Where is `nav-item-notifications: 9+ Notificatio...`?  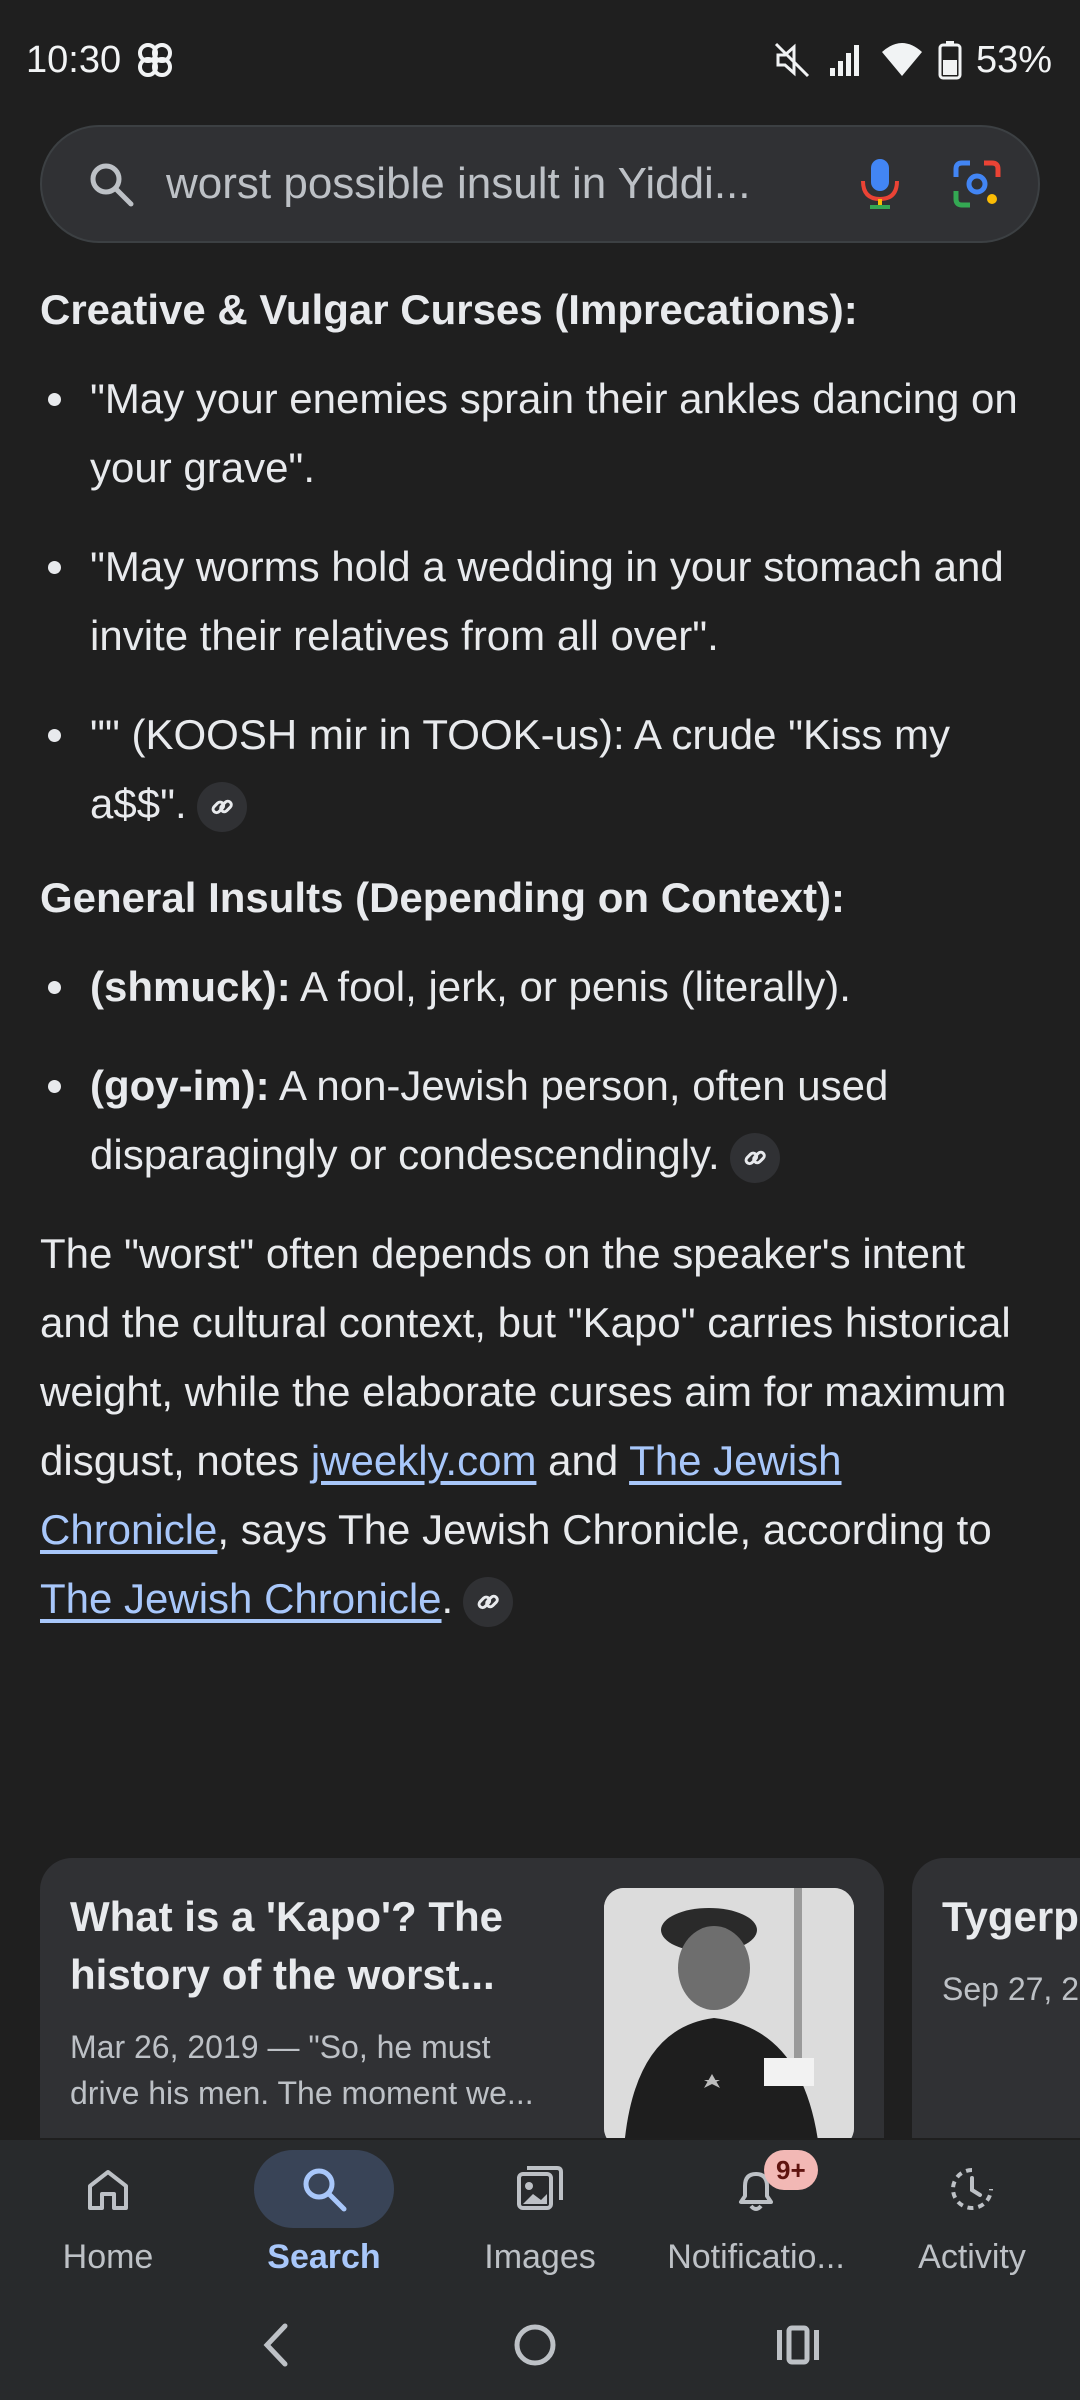 nav-item-notifications: 9+ Notificatio... is located at coordinates (756, 2225).